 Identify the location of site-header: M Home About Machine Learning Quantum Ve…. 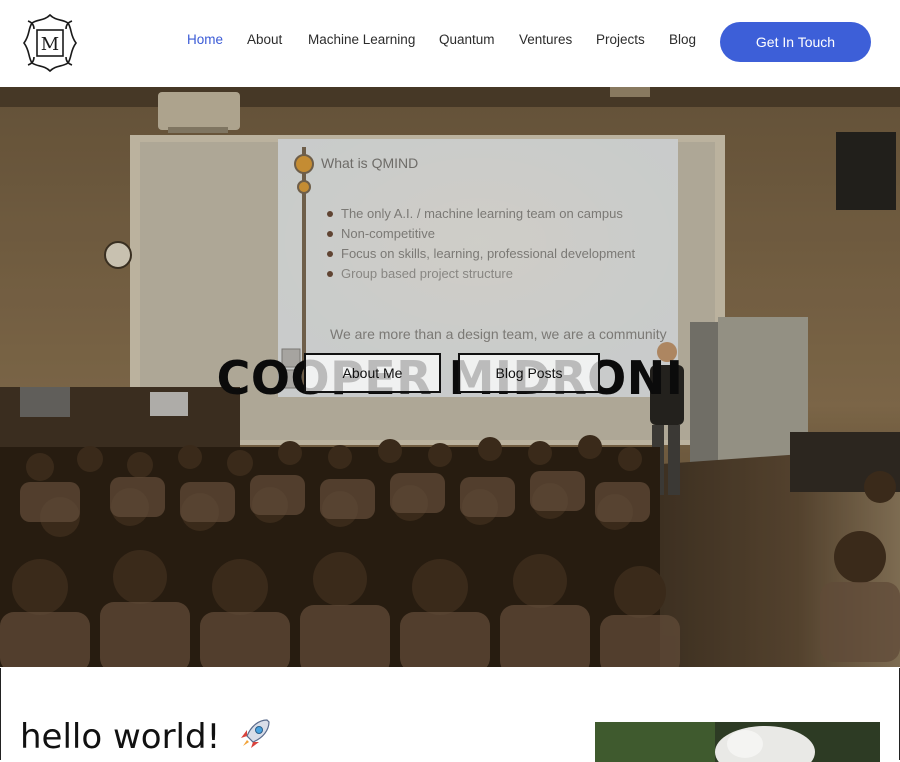
(450, 43).